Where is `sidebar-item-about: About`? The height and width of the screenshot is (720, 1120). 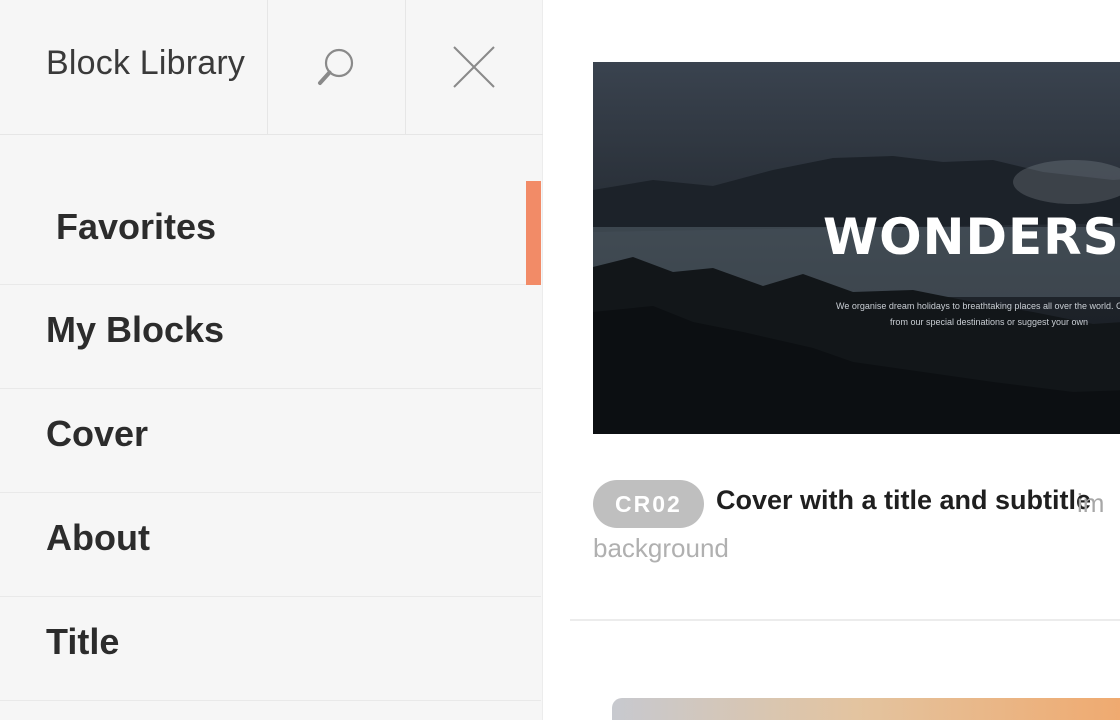 sidebar-item-about: About is located at coordinates (270, 545).